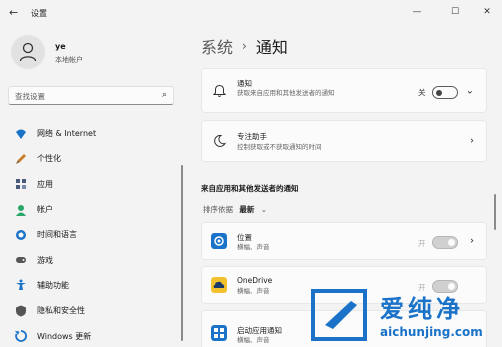 The height and width of the screenshot is (347, 502). Describe the element at coordinates (69, 60) in the screenshot. I see `profile-account-type: 本地帐户` at that location.